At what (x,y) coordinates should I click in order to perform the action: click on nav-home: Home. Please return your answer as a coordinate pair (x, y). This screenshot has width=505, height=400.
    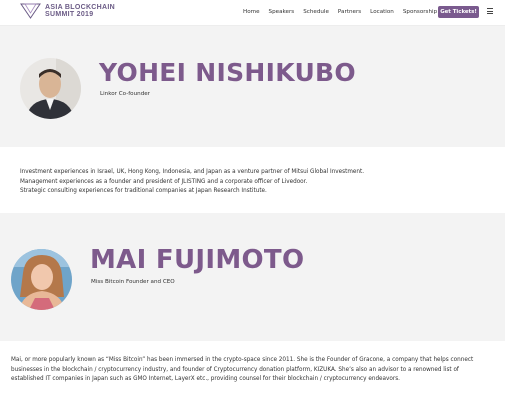
    Looking at the image, I should click on (251, 12).